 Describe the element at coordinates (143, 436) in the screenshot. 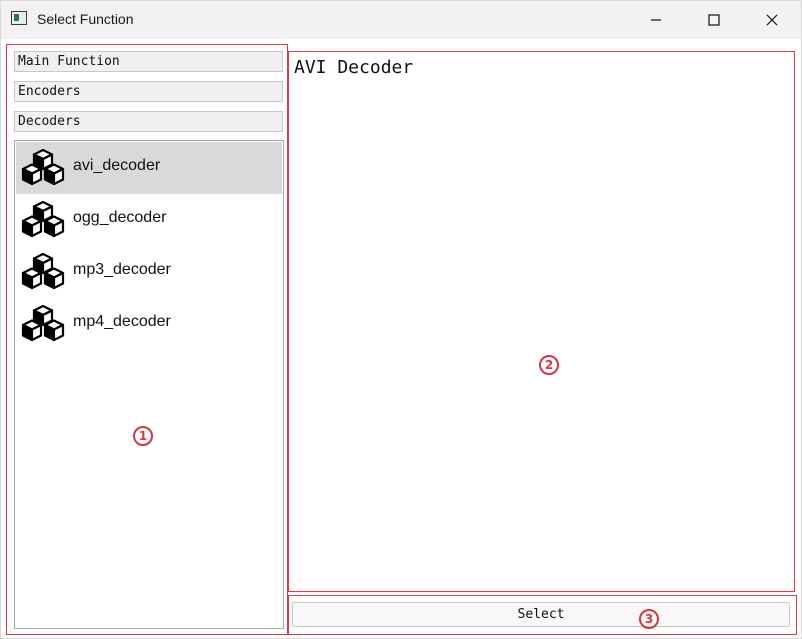

I see `annotation-badge-1: 1` at that location.